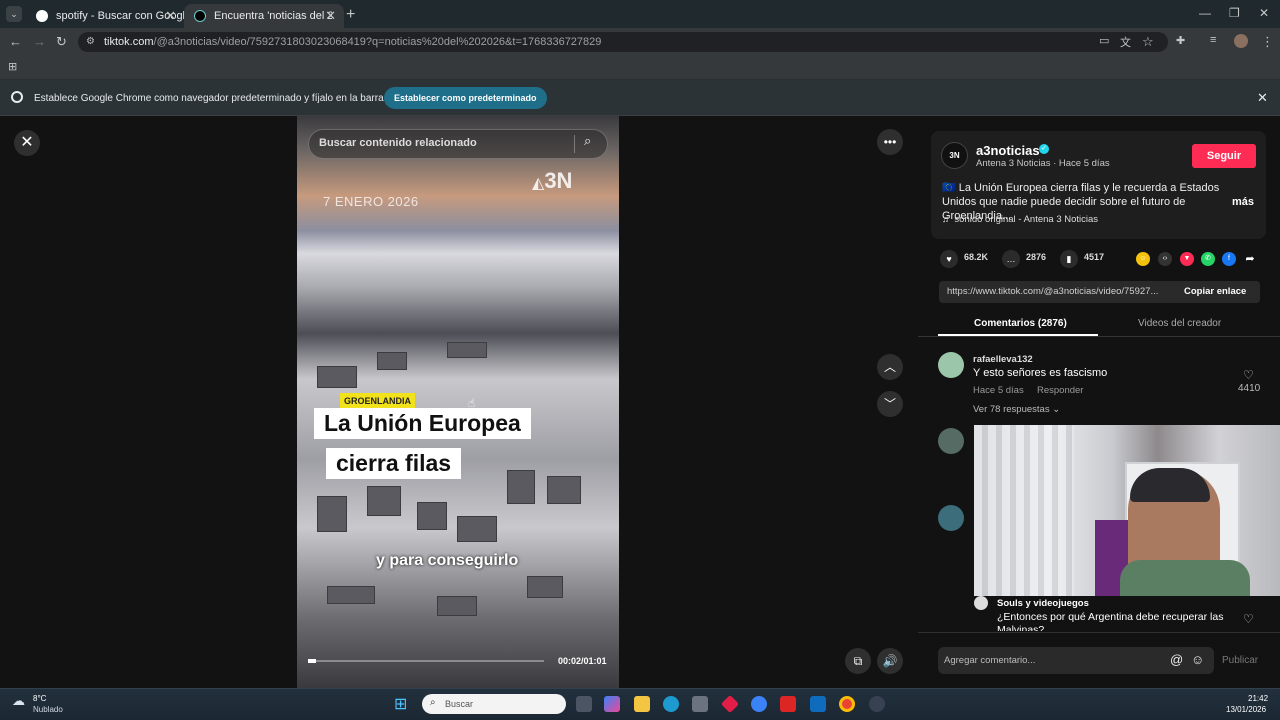 The width and height of the screenshot is (1280, 720). Describe the element at coordinates (890, 367) in the screenshot. I see `previous-video-icon: ︿` at that location.